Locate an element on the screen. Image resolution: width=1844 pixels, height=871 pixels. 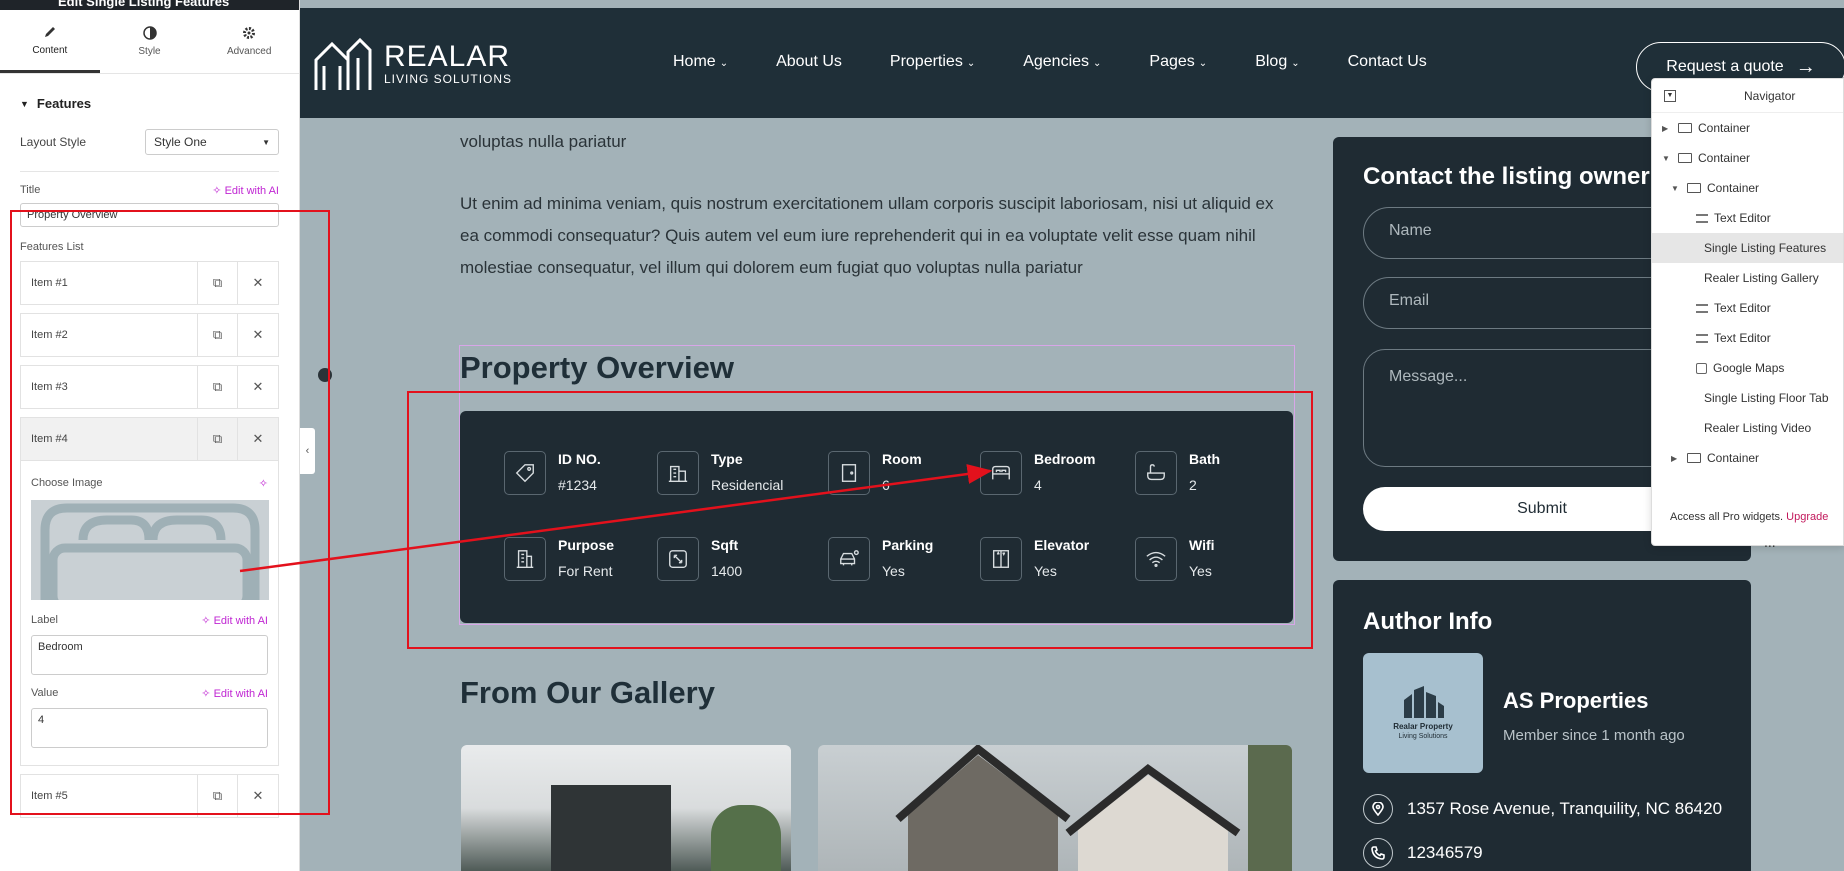
tab-content-label: Content is located at coordinates (50, 50).